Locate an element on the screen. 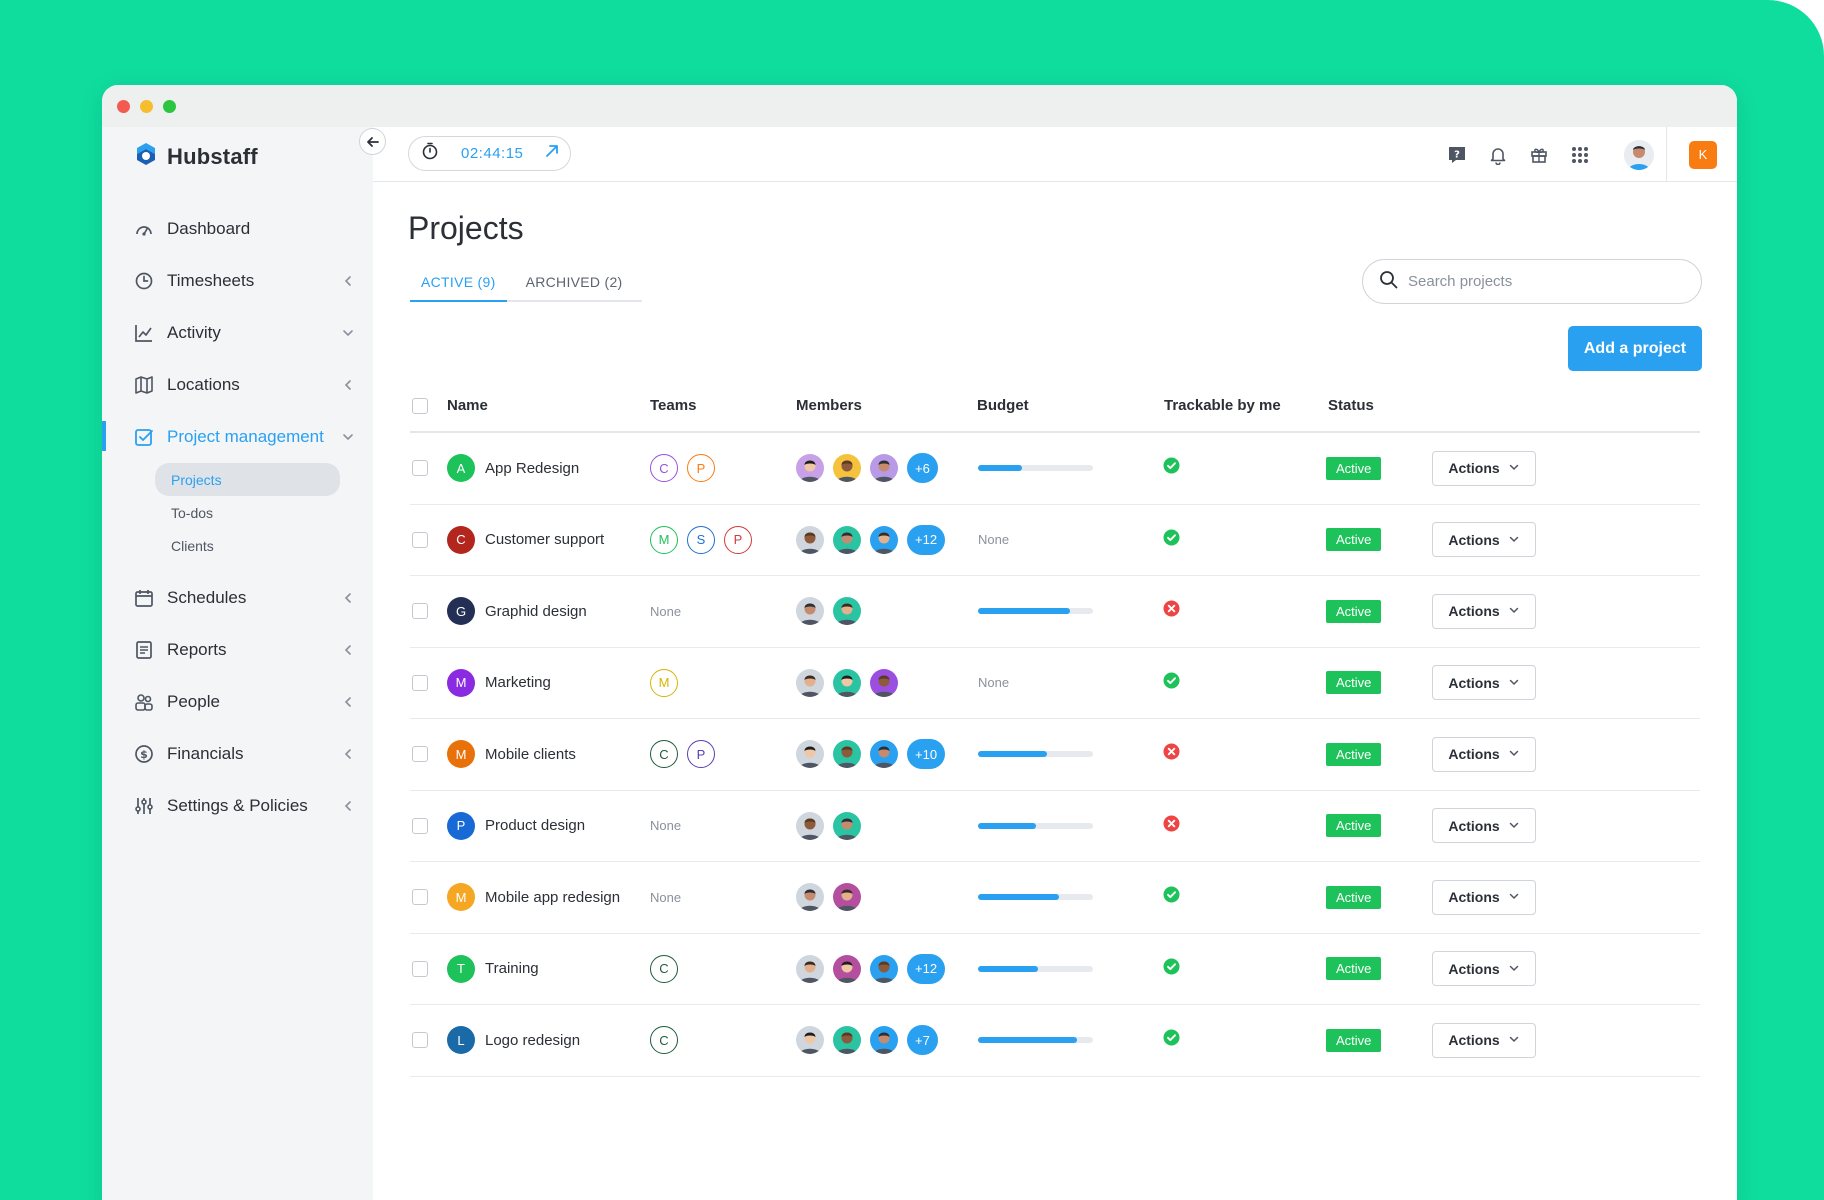 Image resolution: width=1824 pixels, height=1200 pixels. sidebar-item-schedules: Schedules is located at coordinates (237, 598).